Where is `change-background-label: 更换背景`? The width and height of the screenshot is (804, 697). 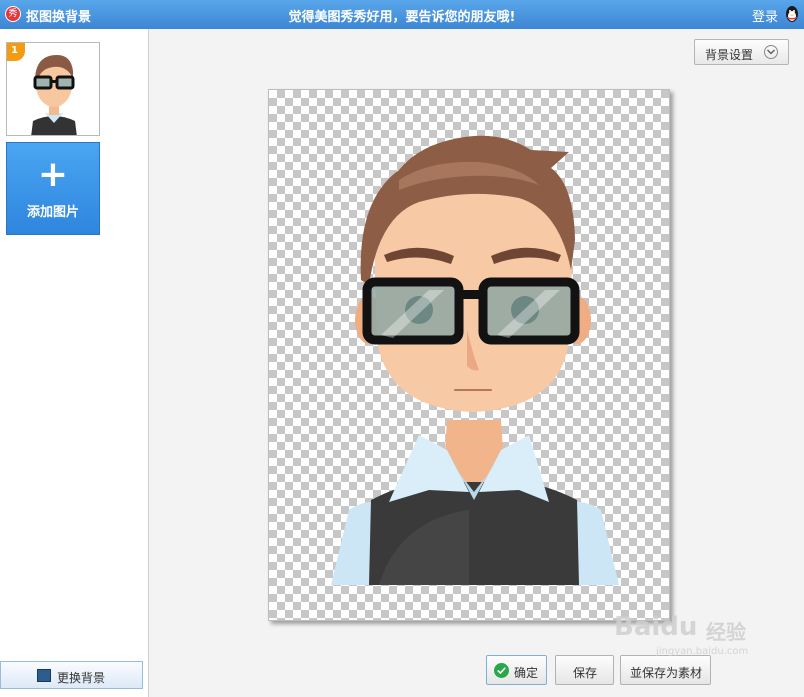 change-background-label: 更换背景 is located at coordinates (81, 678).